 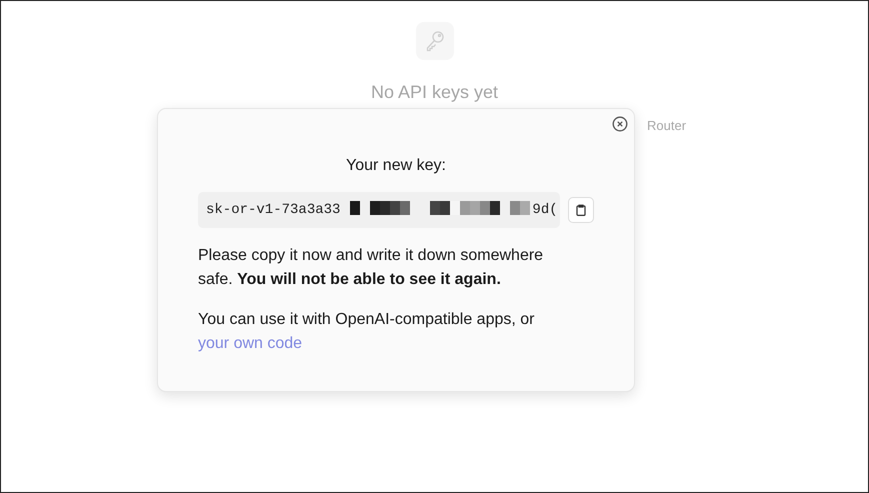 I want to click on clipboard-icon, so click(x=581, y=210).